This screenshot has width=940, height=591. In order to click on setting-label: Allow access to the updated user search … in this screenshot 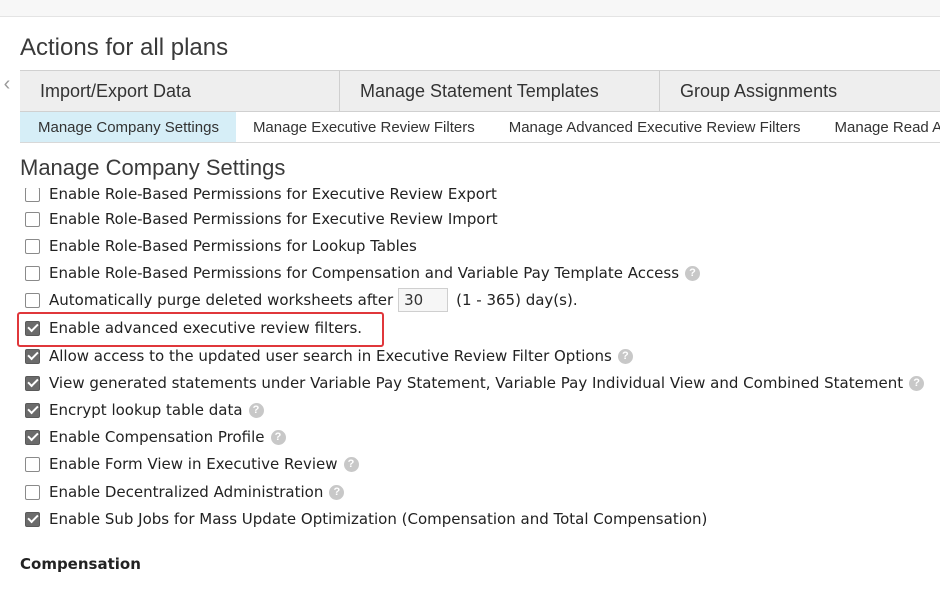, I will do `click(330, 356)`.